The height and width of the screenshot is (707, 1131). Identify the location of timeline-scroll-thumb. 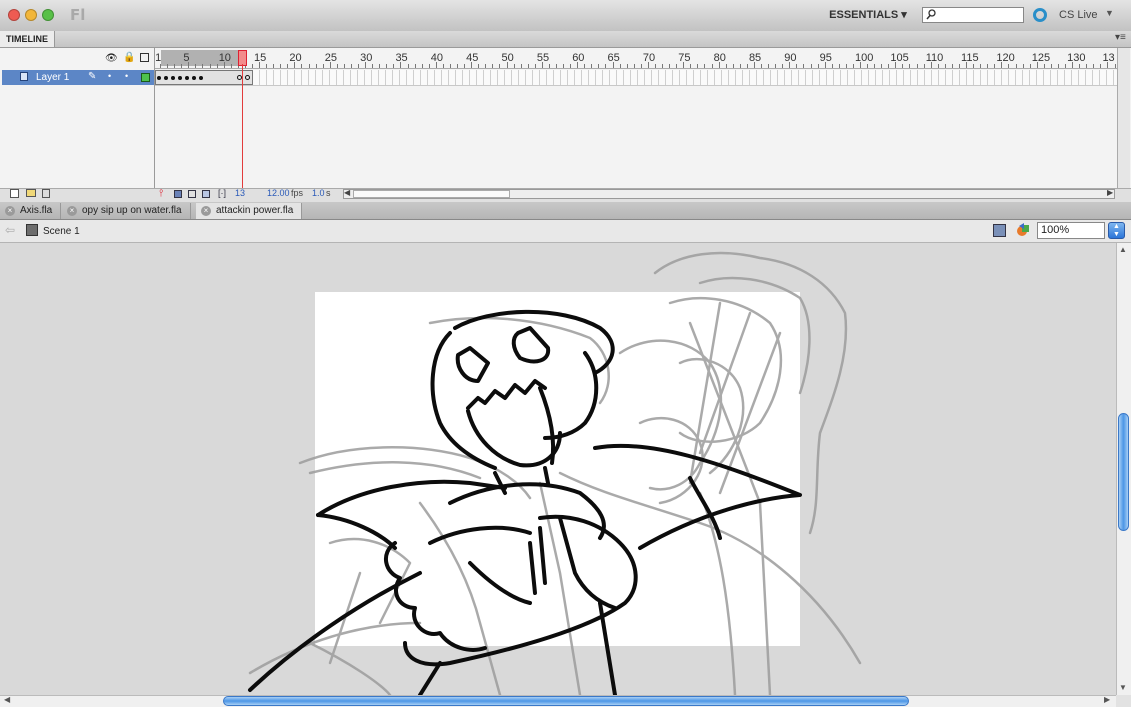
(431, 194).